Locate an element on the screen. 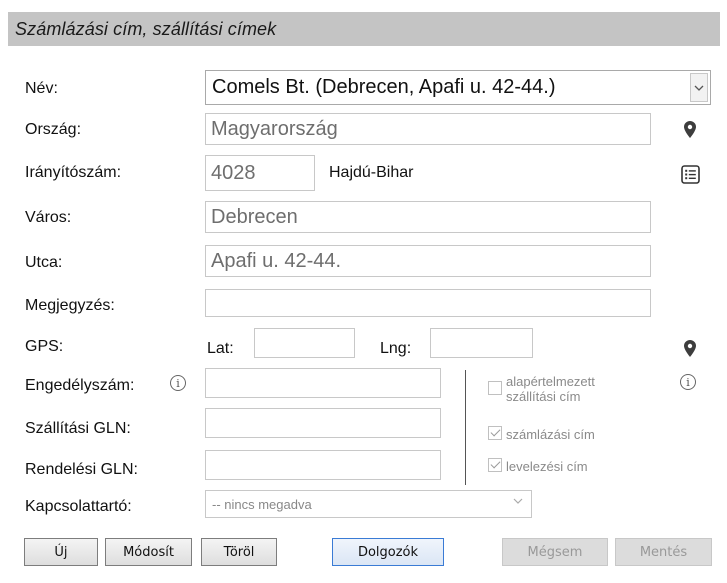  mailing-address-label: levelezési cím is located at coordinates (547, 466).